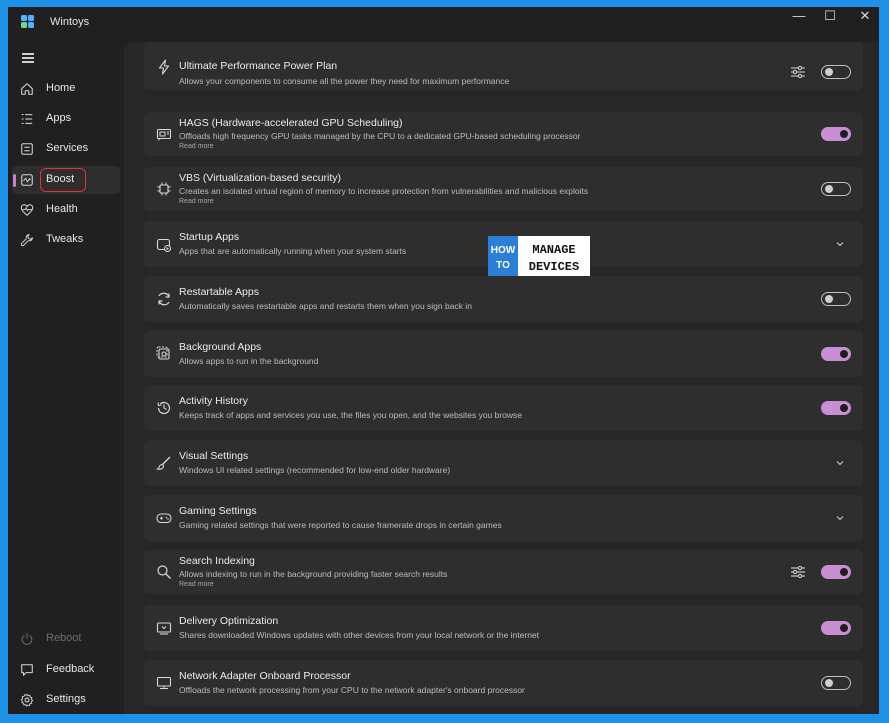  What do you see at coordinates (27, 180) in the screenshot?
I see `boost-icon` at bounding box center [27, 180].